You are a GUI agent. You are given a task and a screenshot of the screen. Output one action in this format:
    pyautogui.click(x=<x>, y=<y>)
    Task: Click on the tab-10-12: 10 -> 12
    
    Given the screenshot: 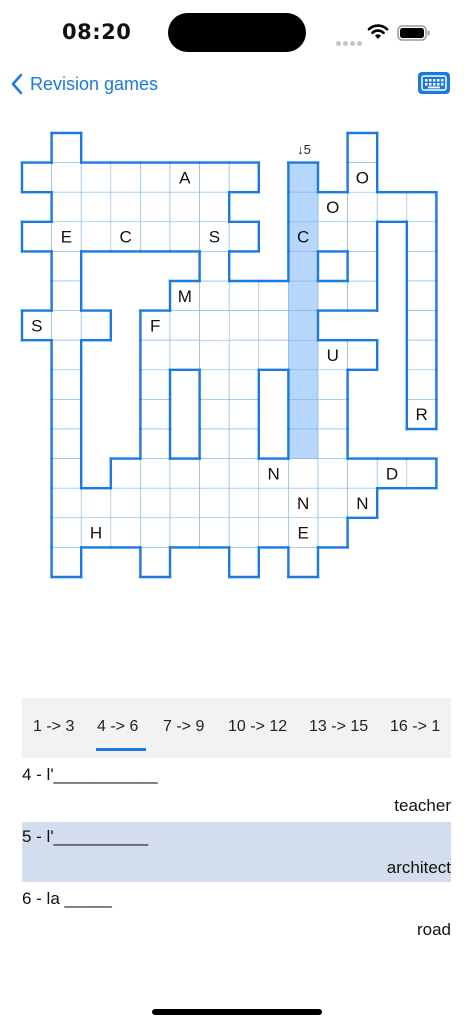 What is the action you would take?
    pyautogui.click(x=257, y=727)
    